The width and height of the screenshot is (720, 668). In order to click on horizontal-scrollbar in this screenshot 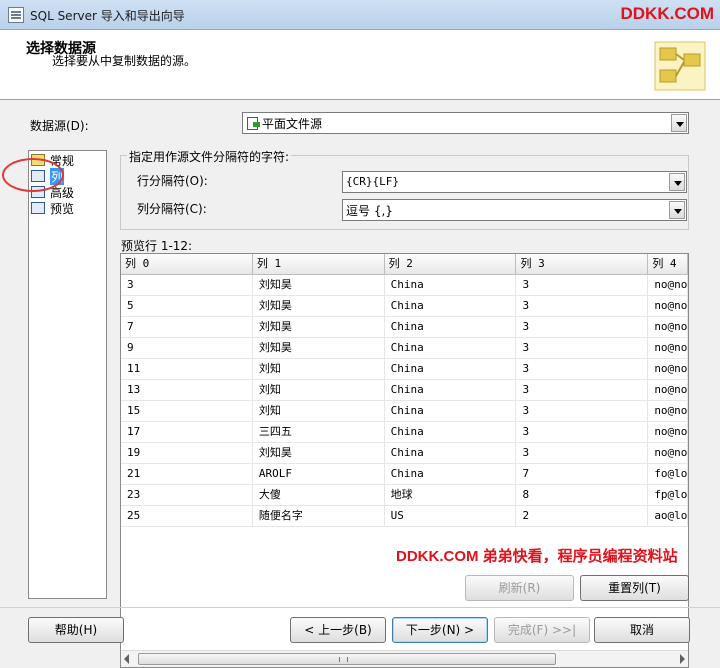, I will do `click(404, 658)`.